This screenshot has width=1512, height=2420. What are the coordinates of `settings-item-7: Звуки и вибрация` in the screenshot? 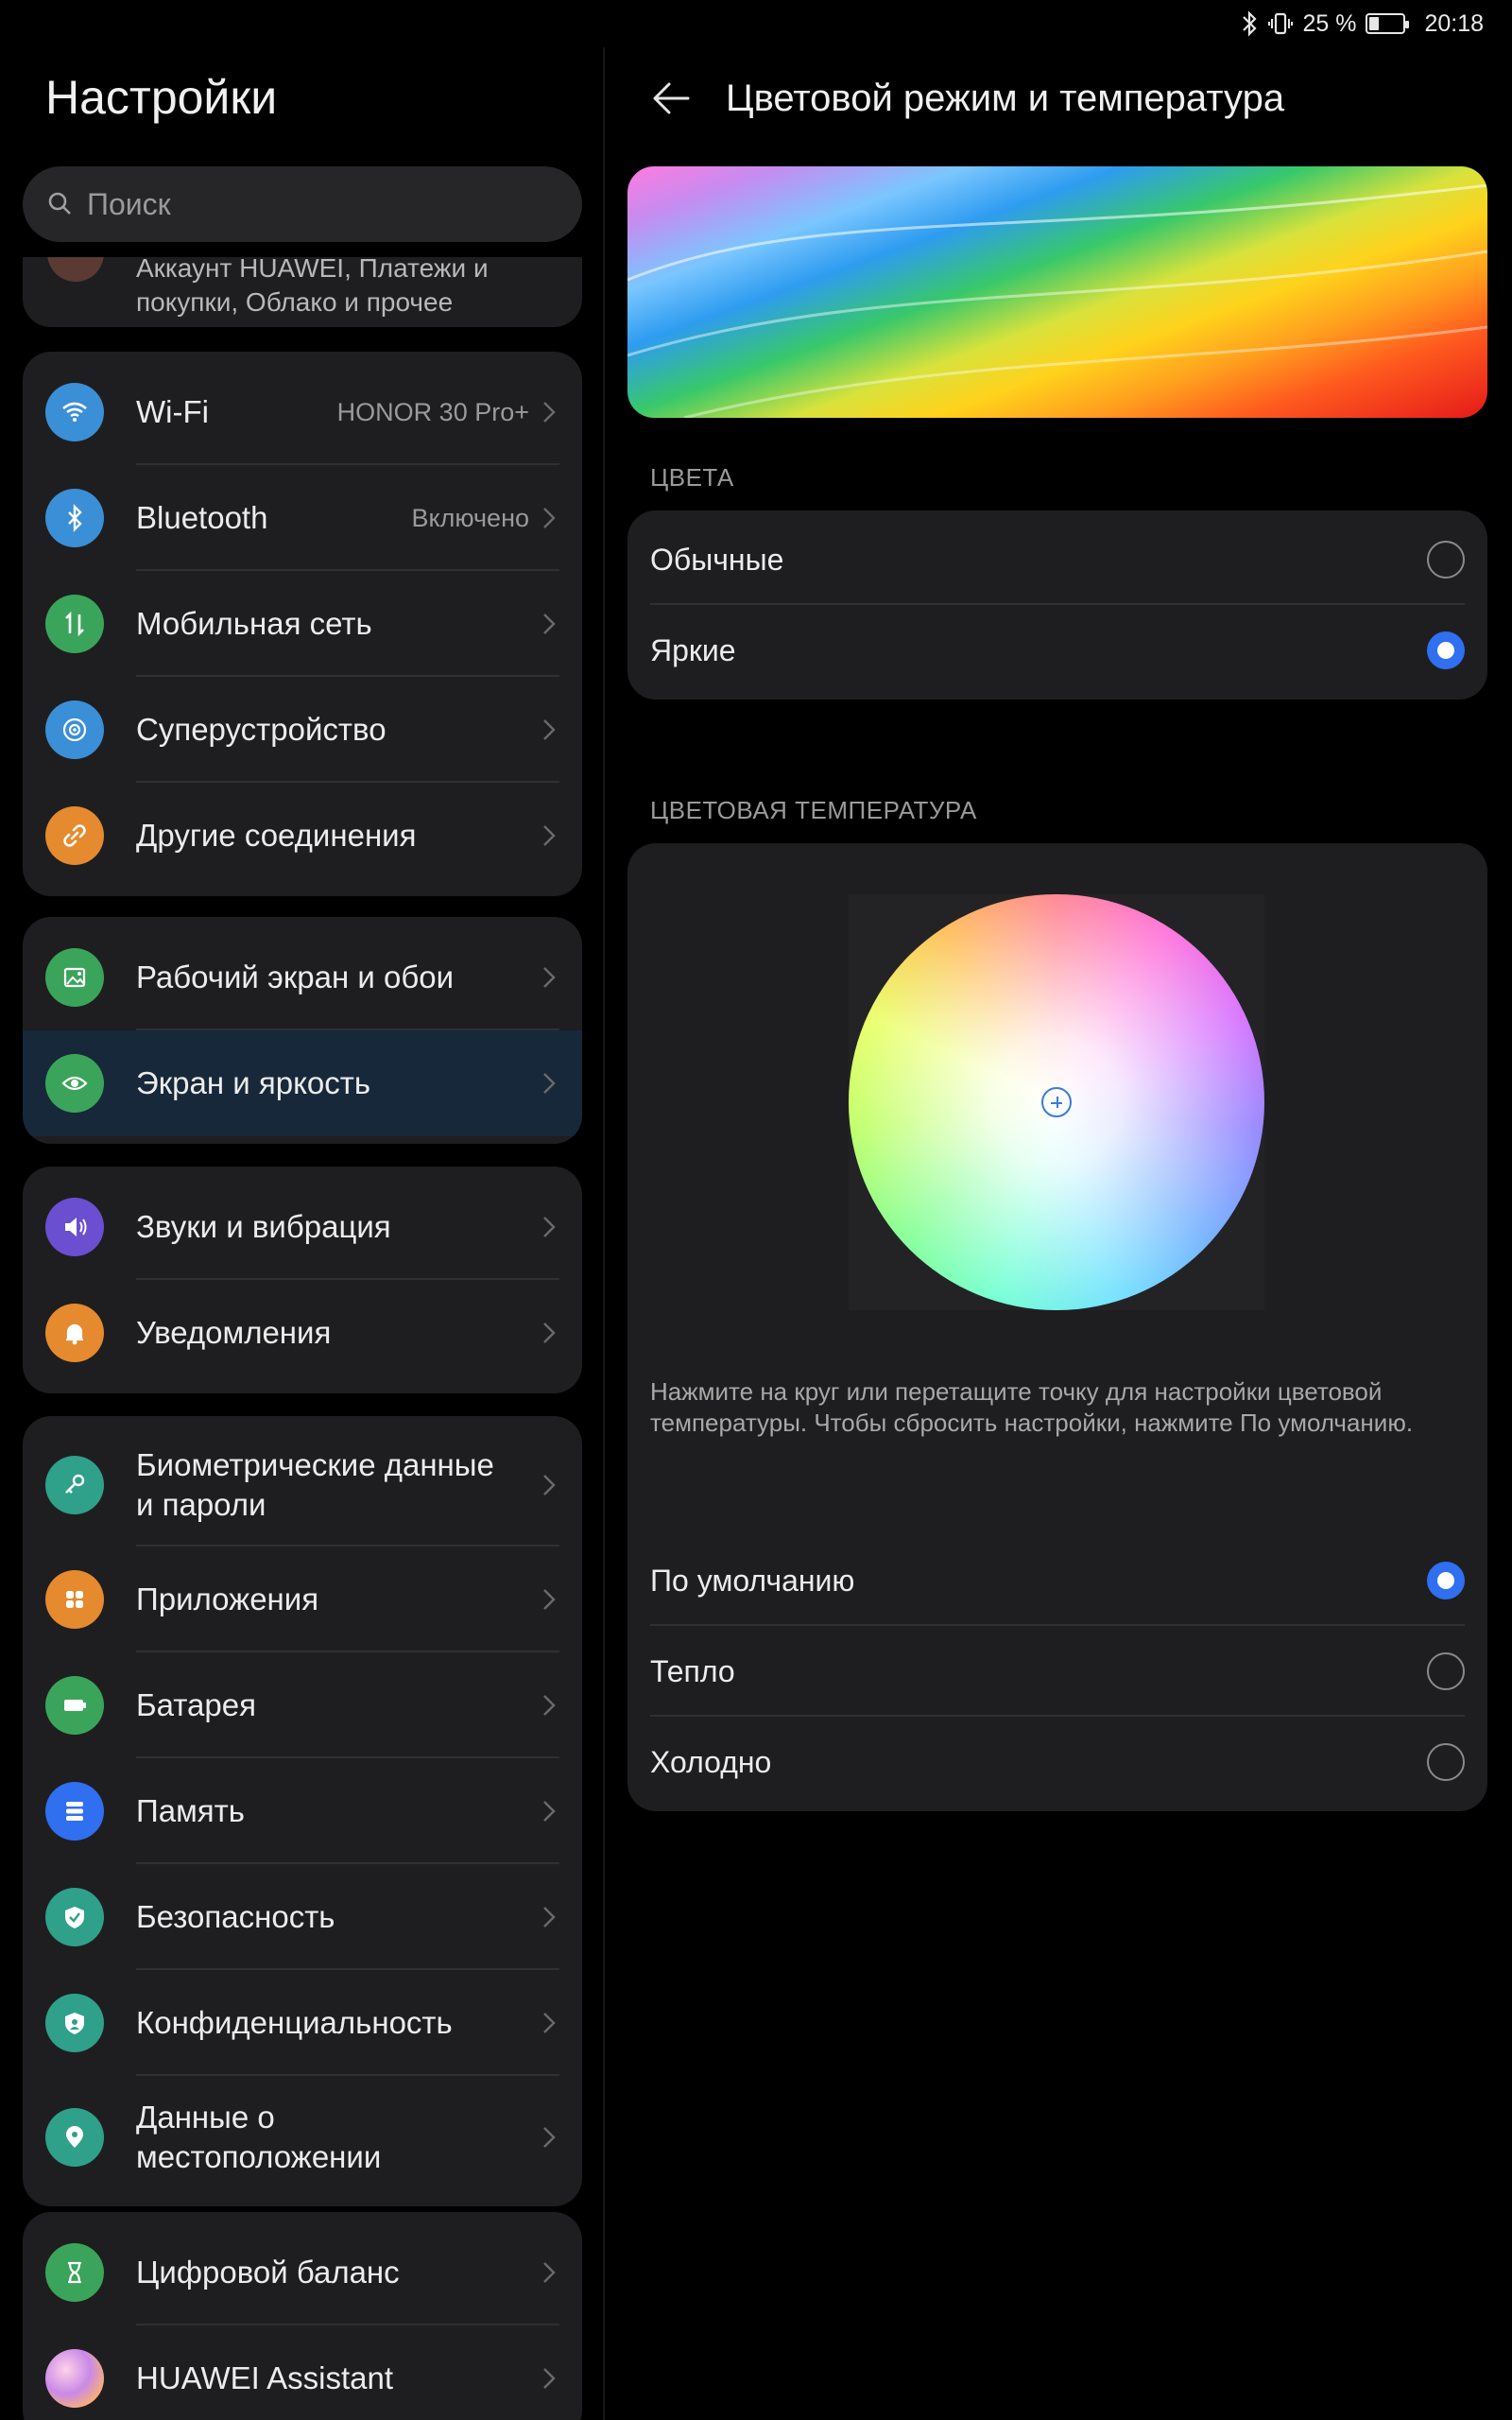 It's located at (302, 1227).